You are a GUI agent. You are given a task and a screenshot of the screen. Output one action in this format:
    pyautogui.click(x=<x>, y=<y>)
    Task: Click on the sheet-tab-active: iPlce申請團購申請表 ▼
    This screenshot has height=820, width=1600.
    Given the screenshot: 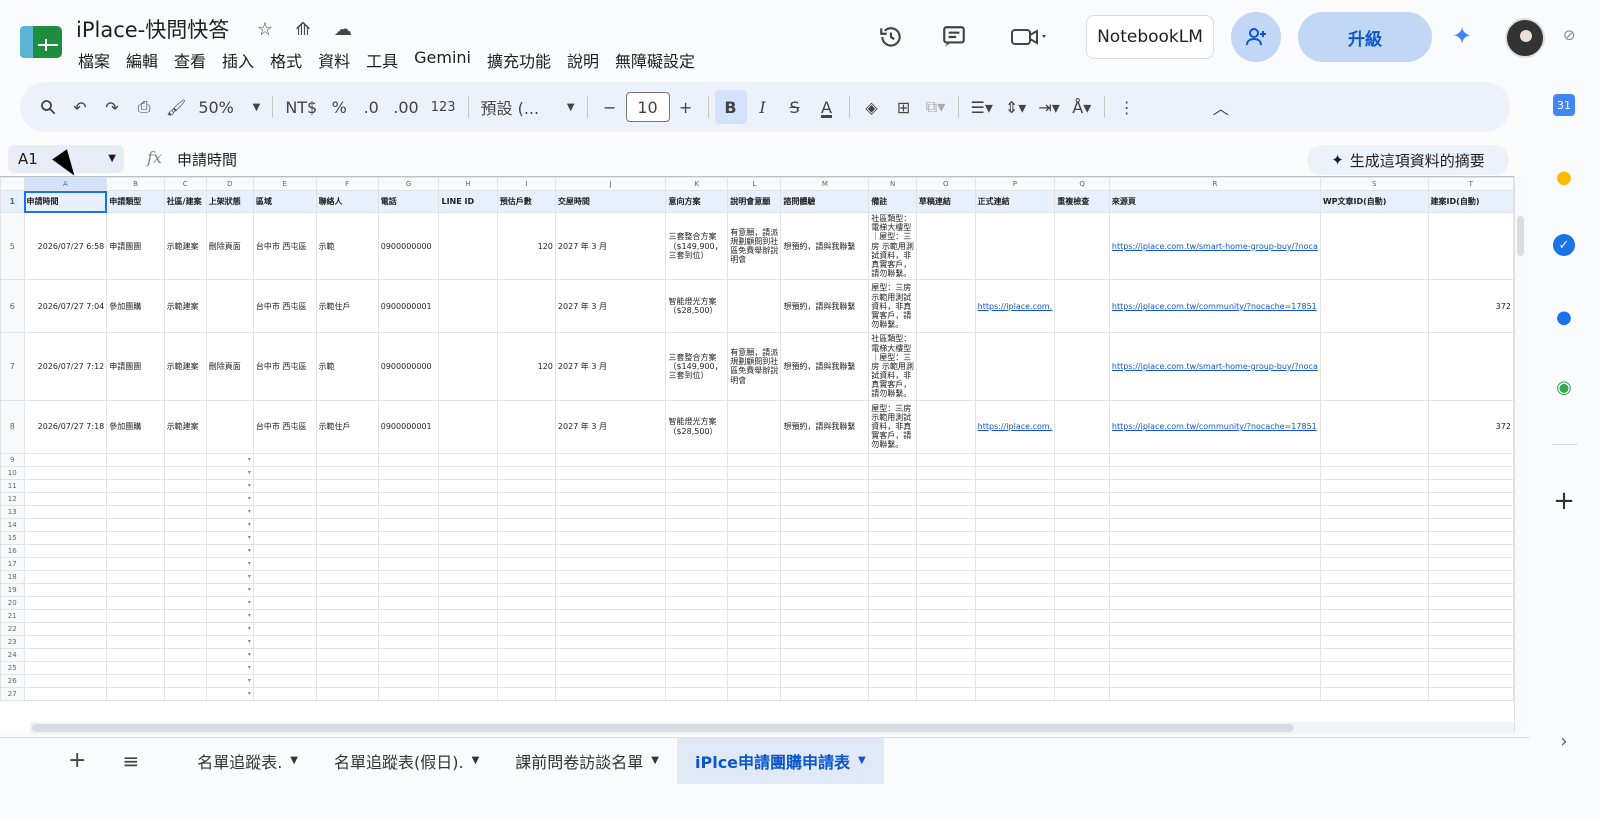 What is the action you would take?
    pyautogui.click(x=780, y=760)
    